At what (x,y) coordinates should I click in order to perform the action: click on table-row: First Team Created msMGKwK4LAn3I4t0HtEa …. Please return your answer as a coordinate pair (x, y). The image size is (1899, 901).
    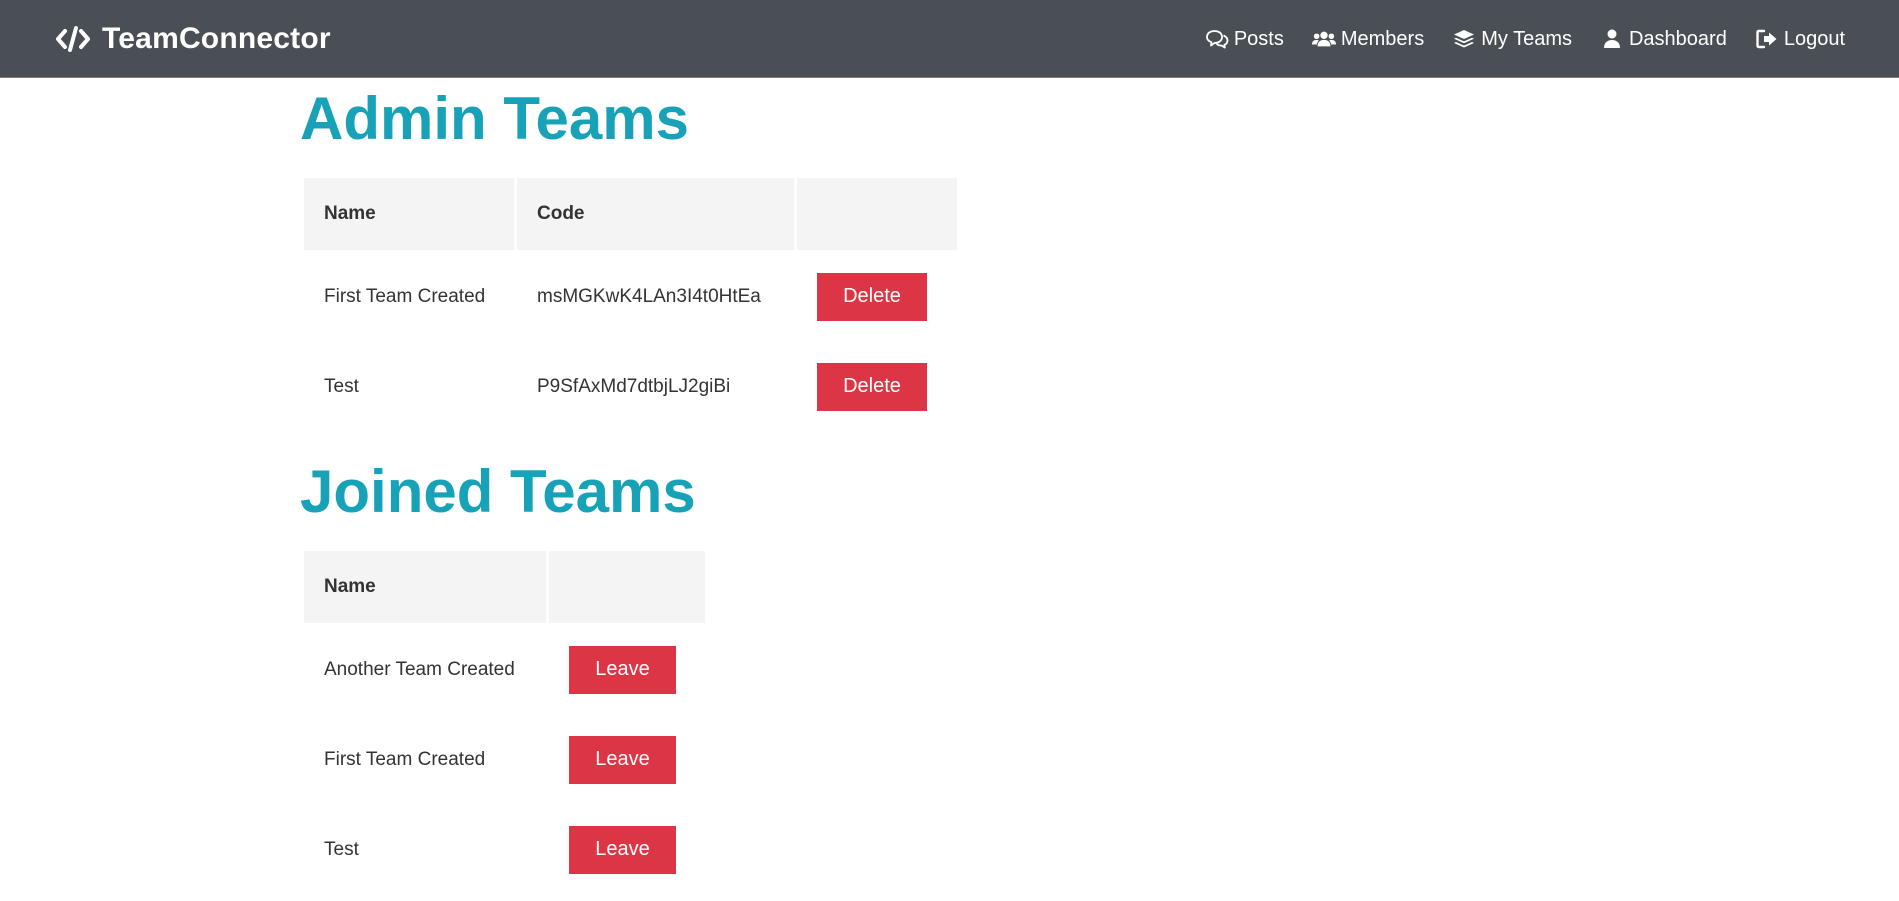
    Looking at the image, I should click on (630, 296).